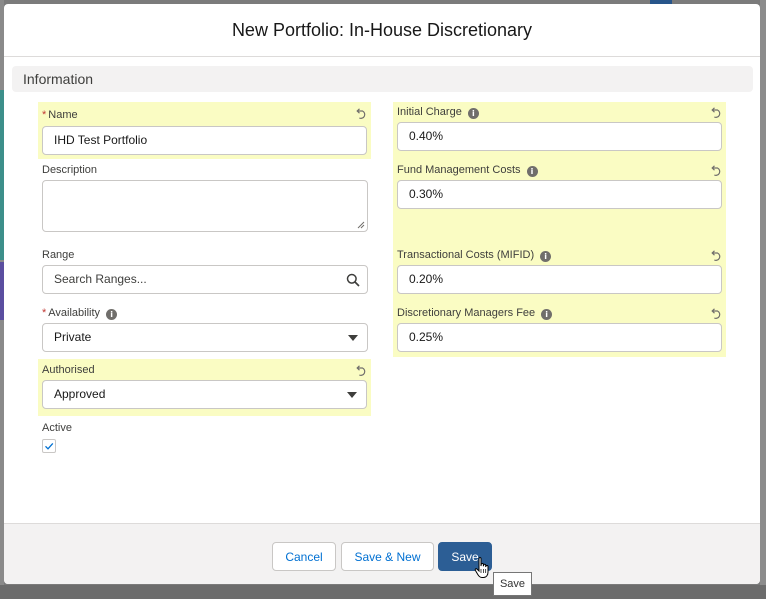 The height and width of the screenshot is (599, 766). Describe the element at coordinates (467, 170) in the screenshot. I see `fund-management-costs-label: Fund Management Costs i` at that location.